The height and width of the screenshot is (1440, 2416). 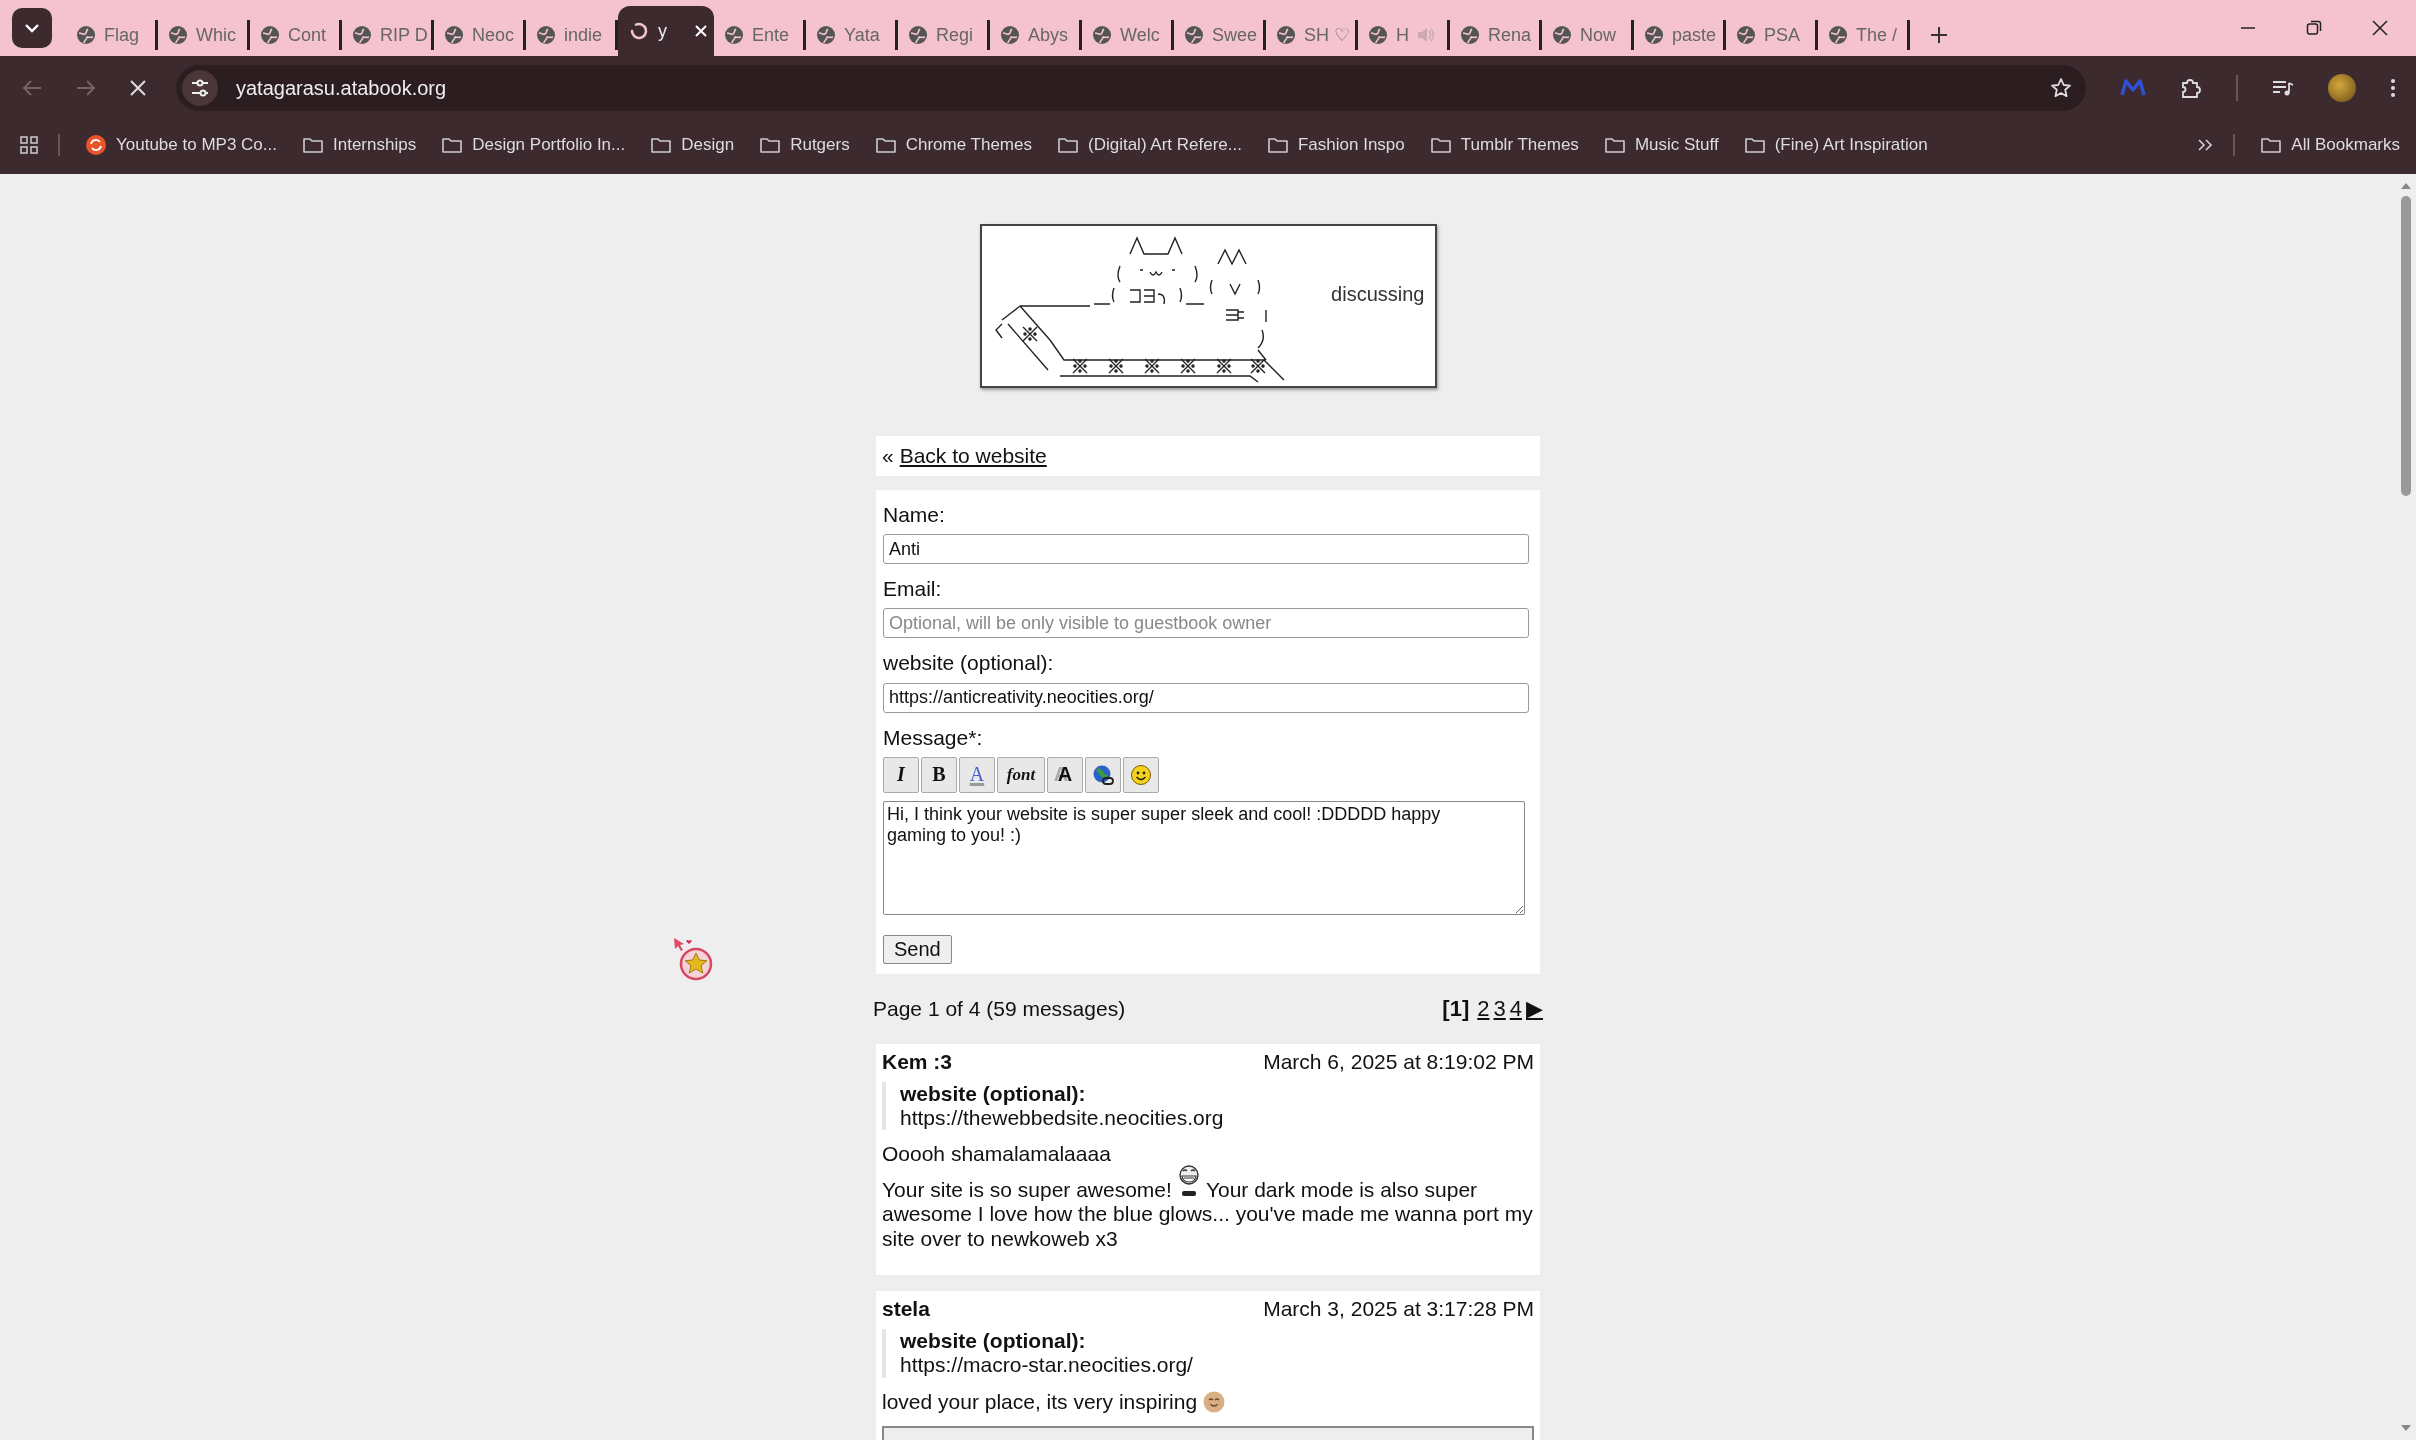 I want to click on page-link: 4, so click(x=1515, y=1008).